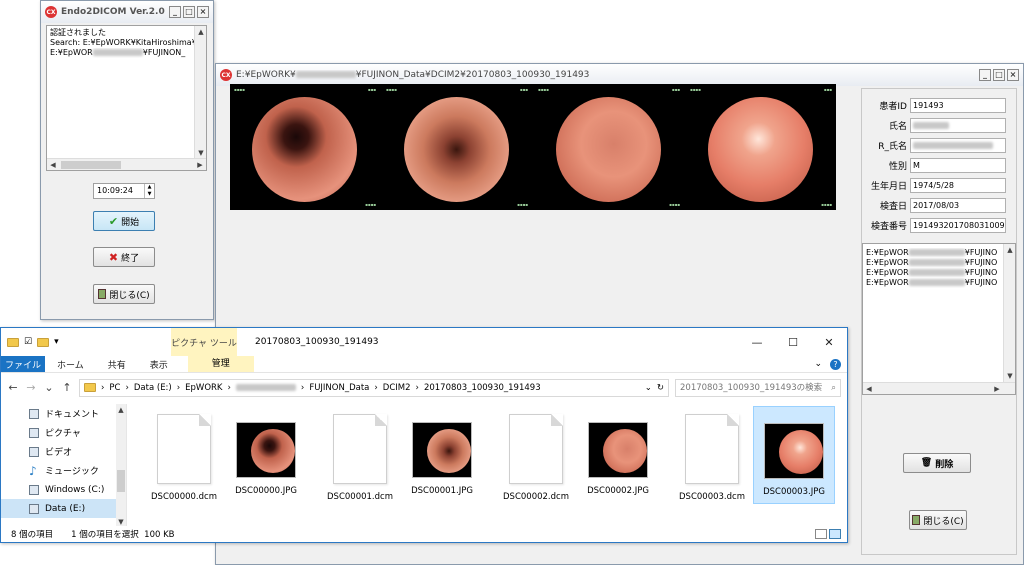 The height and width of the screenshot is (565, 1024). Describe the element at coordinates (28, 342) in the screenshot. I see `properties-icon: ☑` at that location.